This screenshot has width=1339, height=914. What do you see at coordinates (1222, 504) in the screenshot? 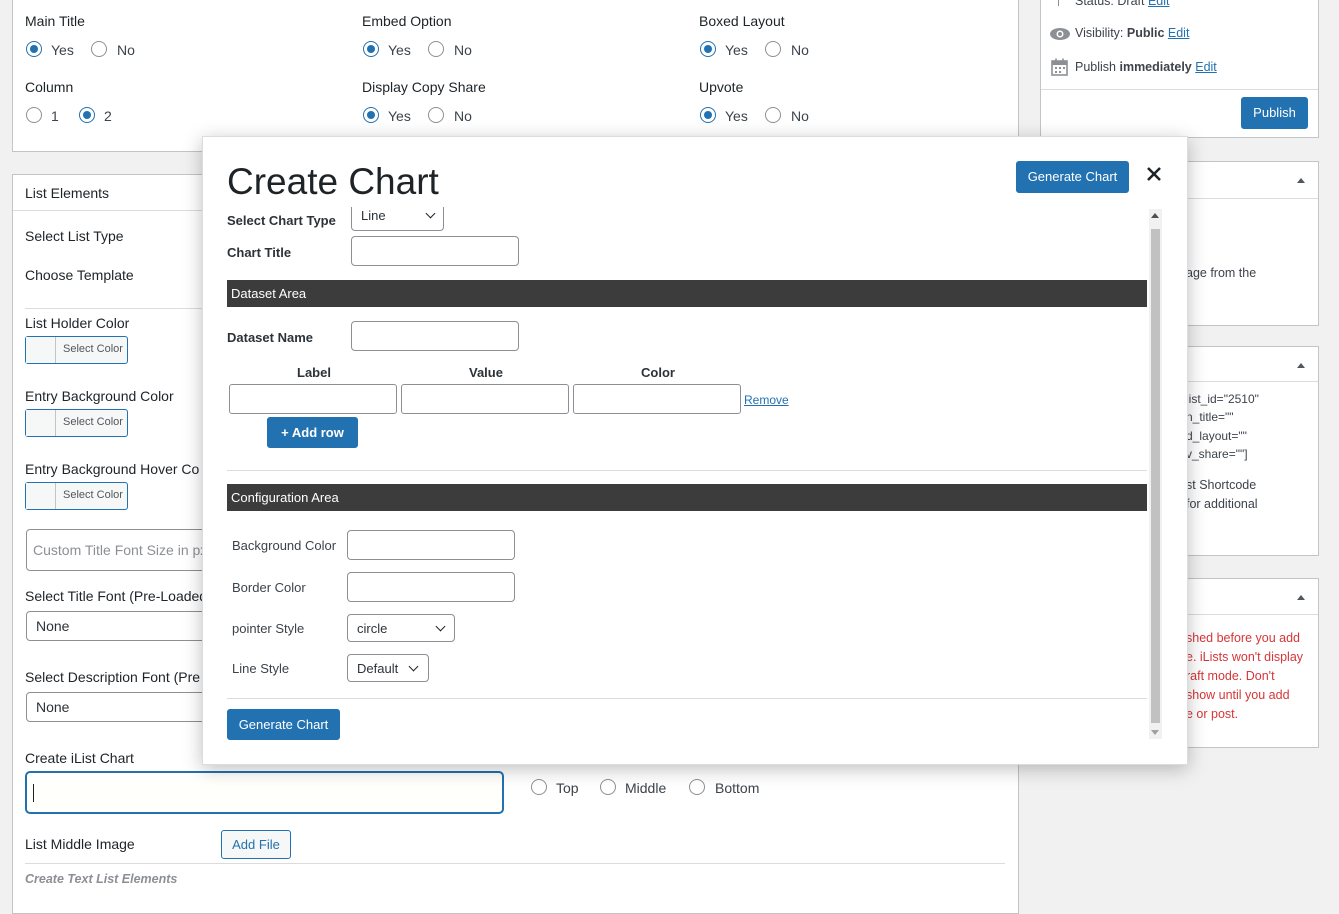
I see `shortcode-note-2: for additional` at bounding box center [1222, 504].